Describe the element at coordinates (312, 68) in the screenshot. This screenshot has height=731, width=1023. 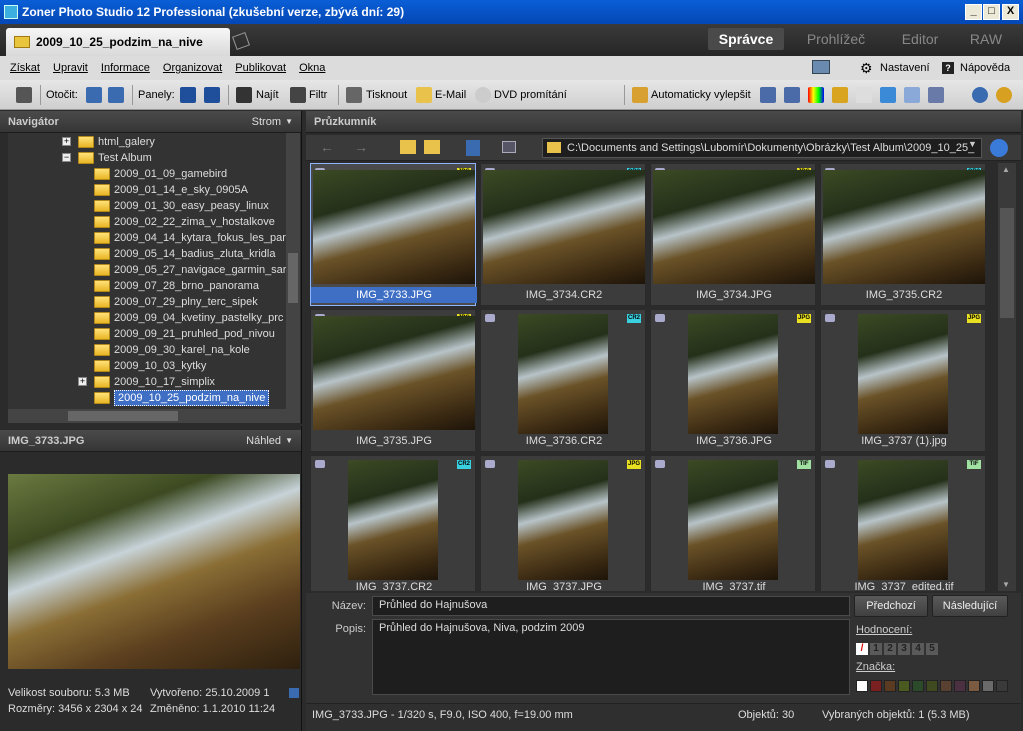
I see `menu-okna: Okna` at that location.